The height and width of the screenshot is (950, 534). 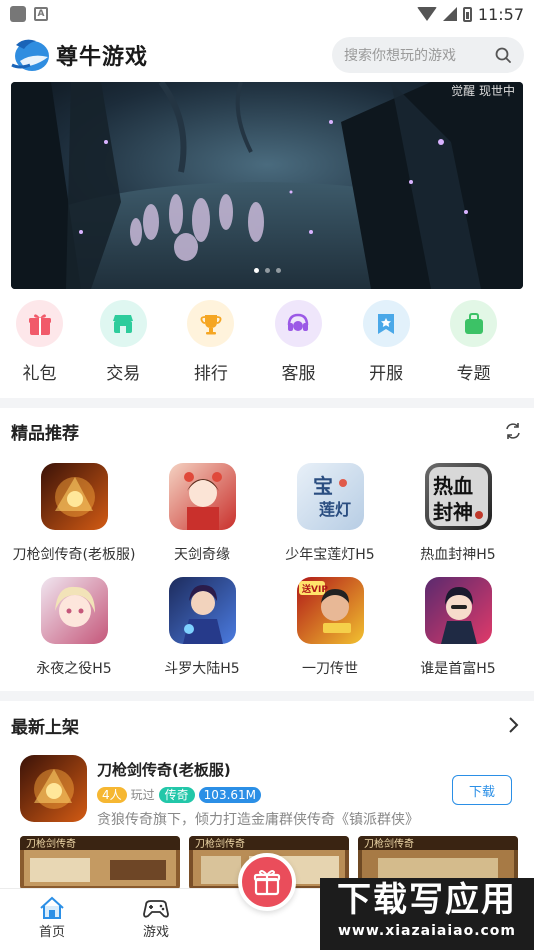 I want to click on svg-text: 封神, so click(x=453, y=512).